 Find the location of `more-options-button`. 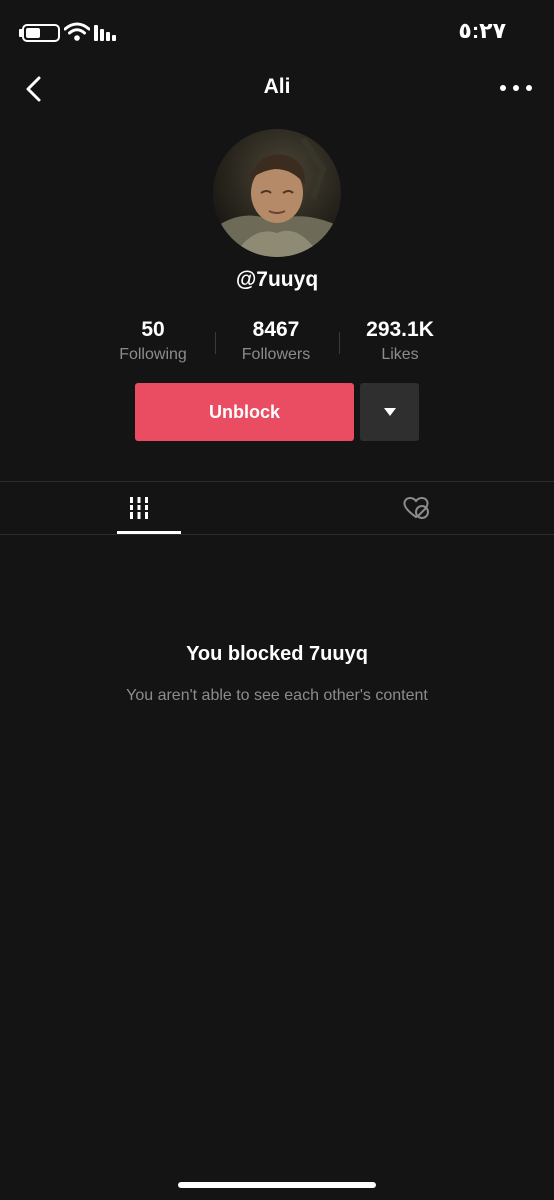

more-options-button is located at coordinates (516, 88).